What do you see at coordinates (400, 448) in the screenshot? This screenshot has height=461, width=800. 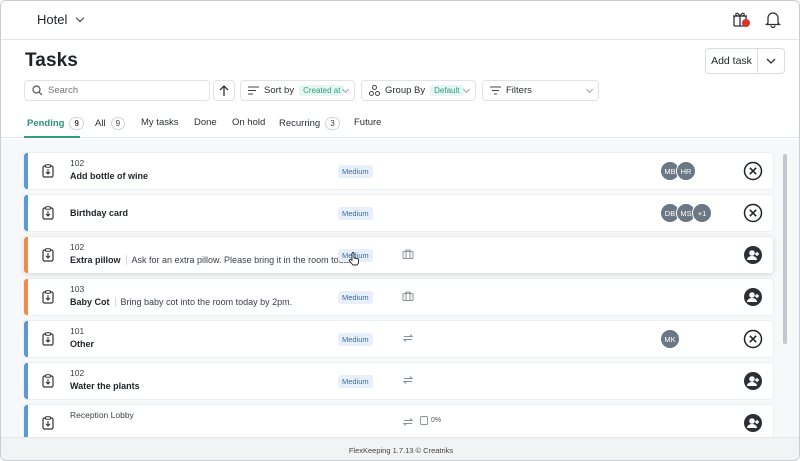 I see `footer: FlexKeeping 1.7.13 © Creatriks` at bounding box center [400, 448].